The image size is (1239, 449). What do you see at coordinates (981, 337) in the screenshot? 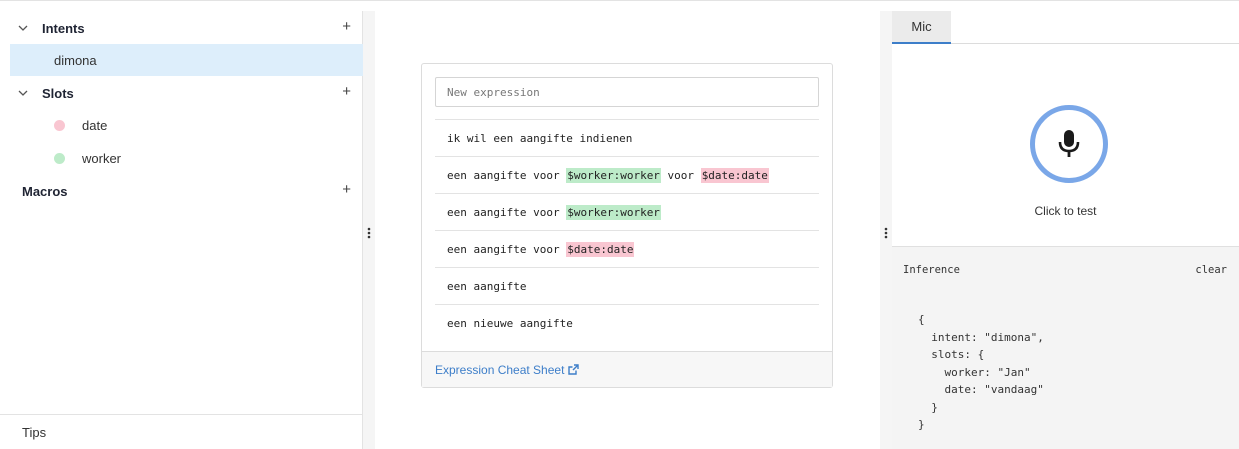
I see `inference-line: intent: "dimona",` at bounding box center [981, 337].